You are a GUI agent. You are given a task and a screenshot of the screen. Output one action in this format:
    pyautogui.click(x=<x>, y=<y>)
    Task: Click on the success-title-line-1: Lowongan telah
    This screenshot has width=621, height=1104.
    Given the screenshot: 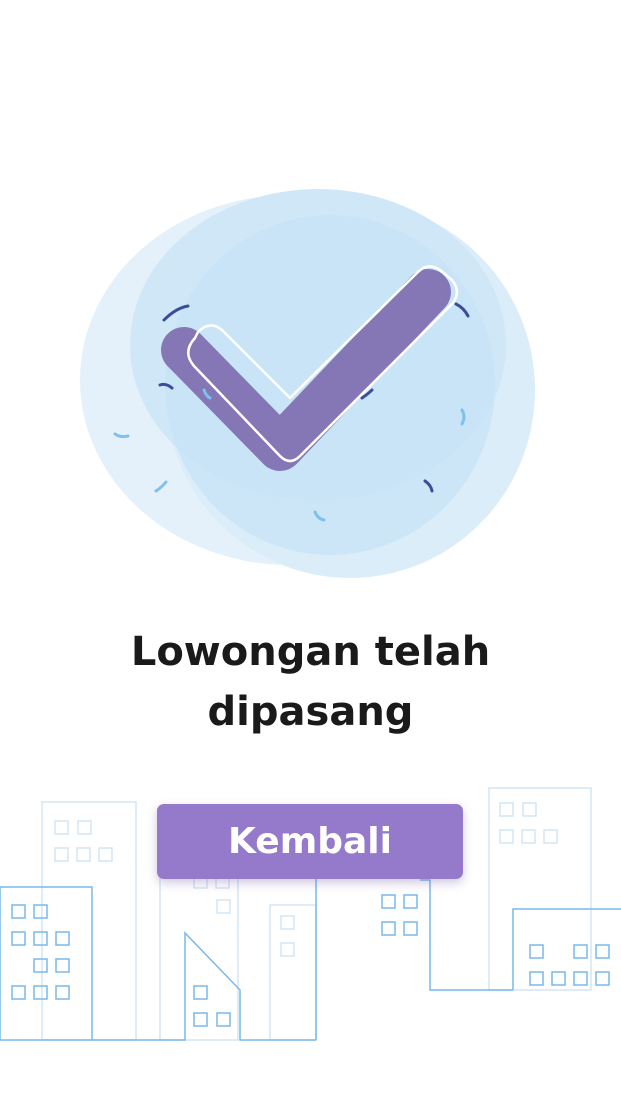 What is the action you would take?
    pyautogui.click(x=310, y=652)
    